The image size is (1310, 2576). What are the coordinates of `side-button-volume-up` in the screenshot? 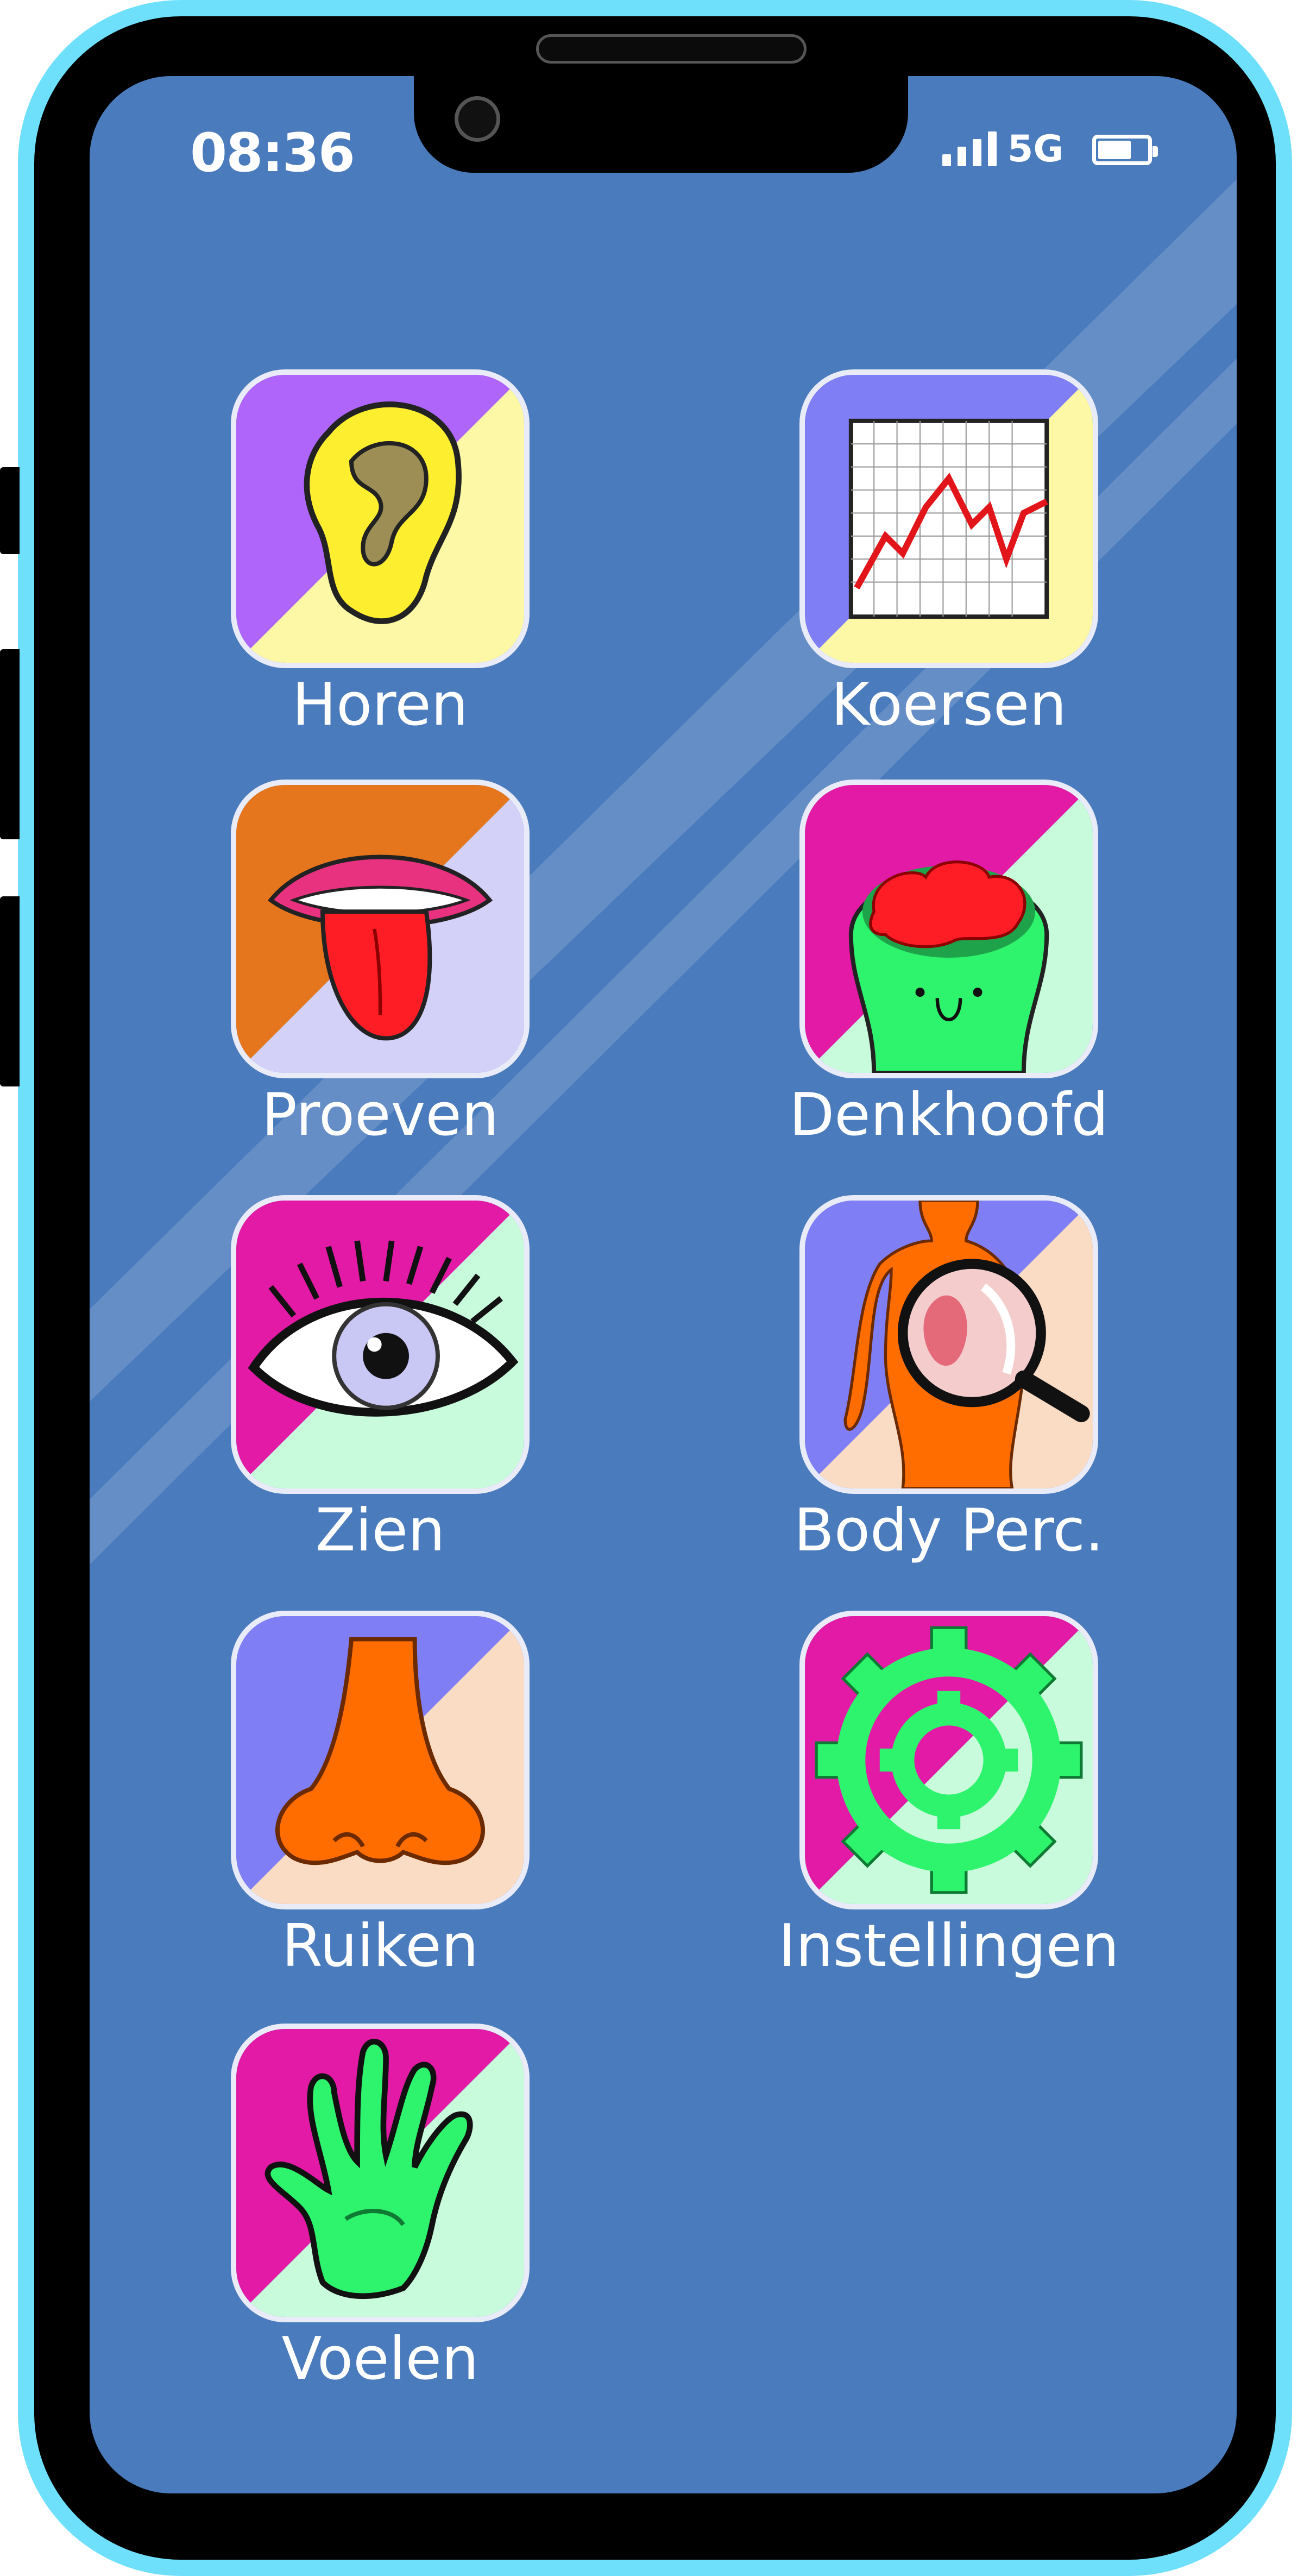 It's located at (10, 744).